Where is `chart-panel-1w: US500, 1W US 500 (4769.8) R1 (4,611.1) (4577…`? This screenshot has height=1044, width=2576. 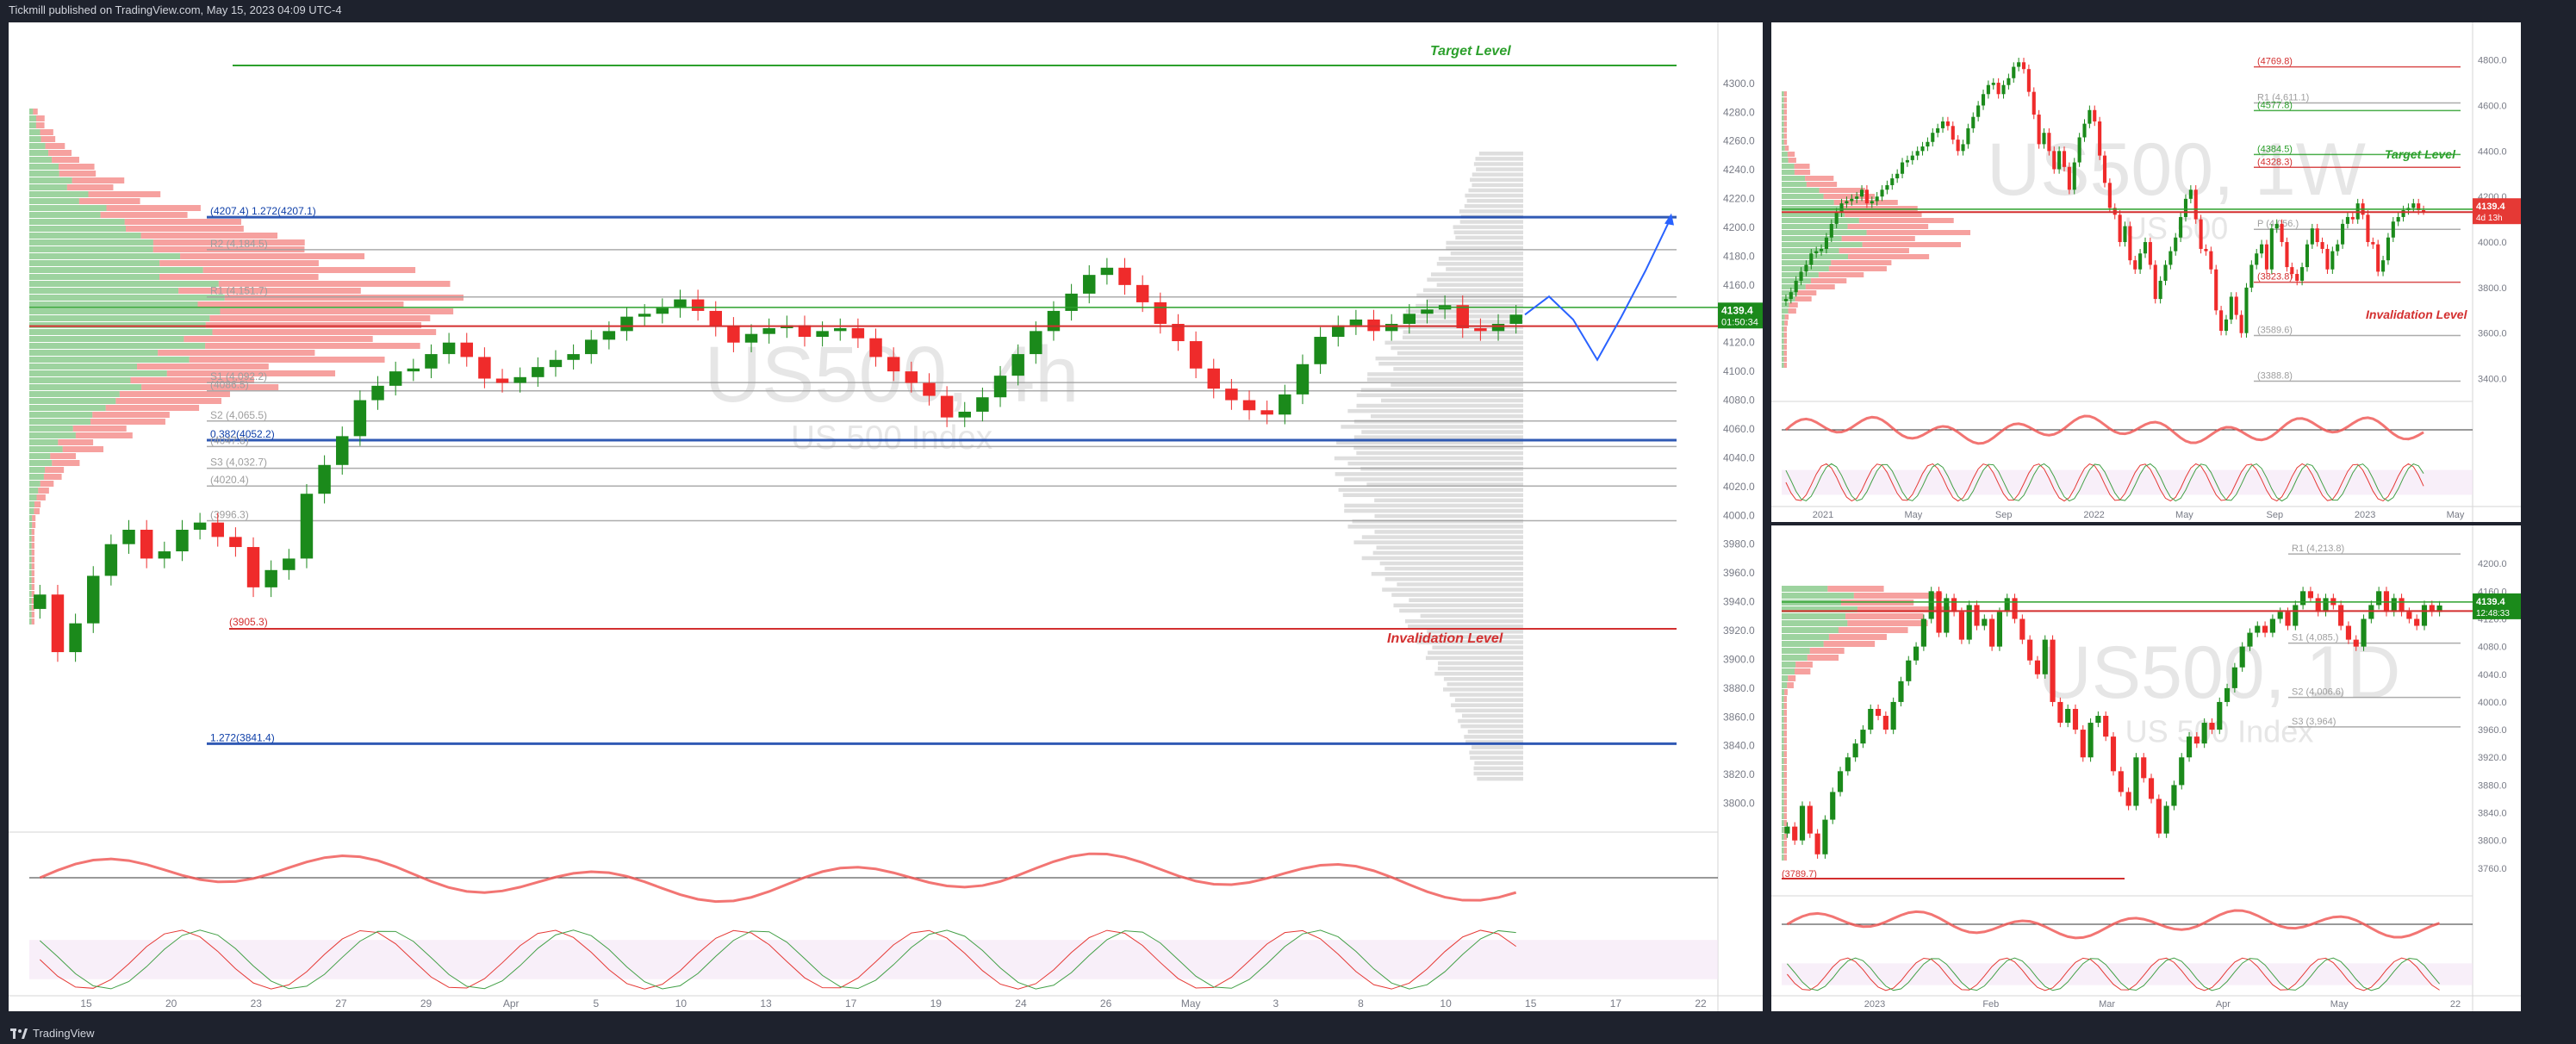
chart-panel-1w: US500, 1W US 500 (4769.8) R1 (4,611.1) (4577… is located at coordinates (2146, 272).